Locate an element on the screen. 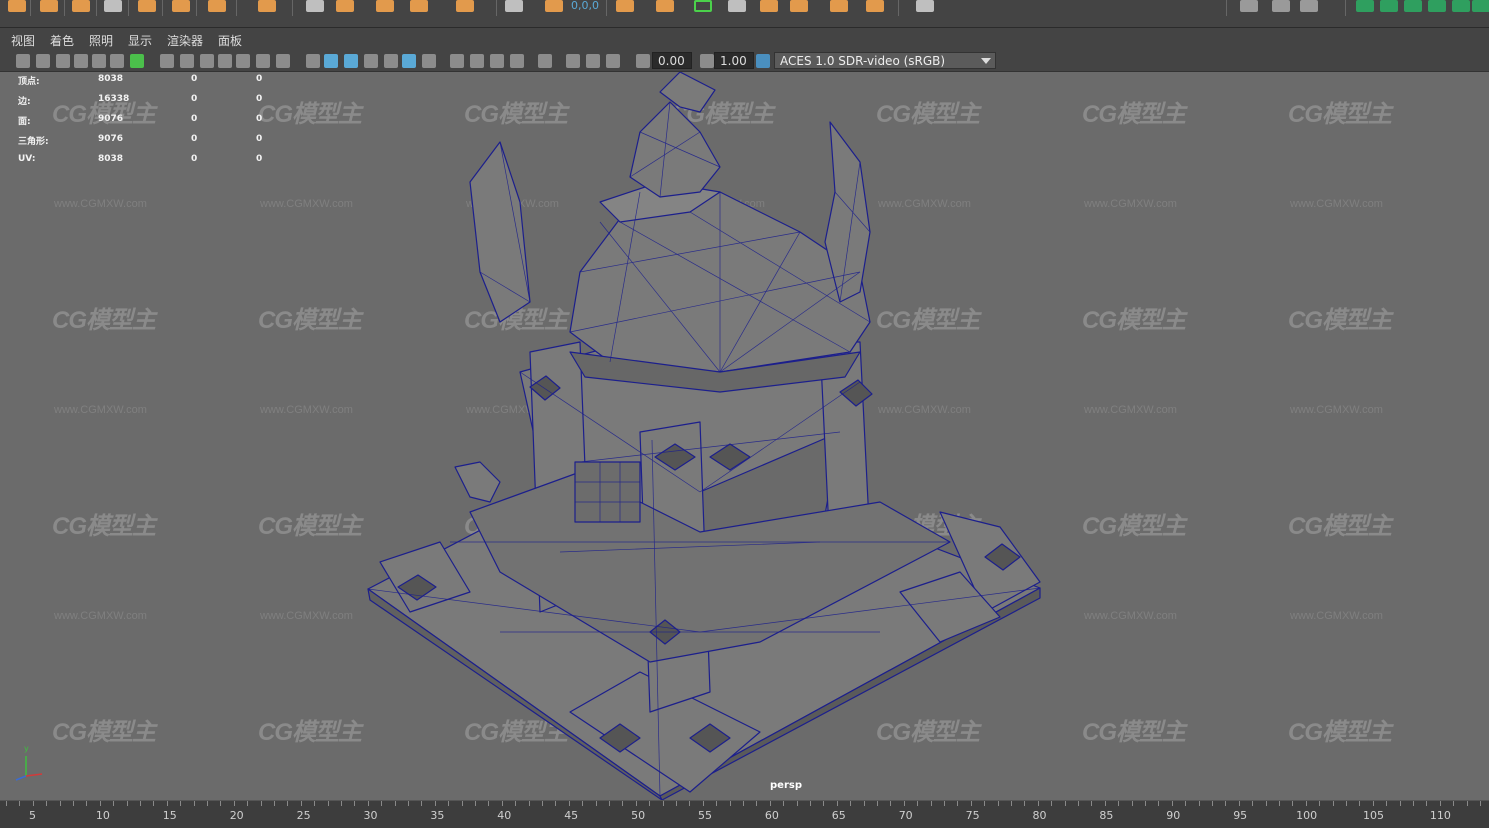  shelf-separator is located at coordinates (128, 8).